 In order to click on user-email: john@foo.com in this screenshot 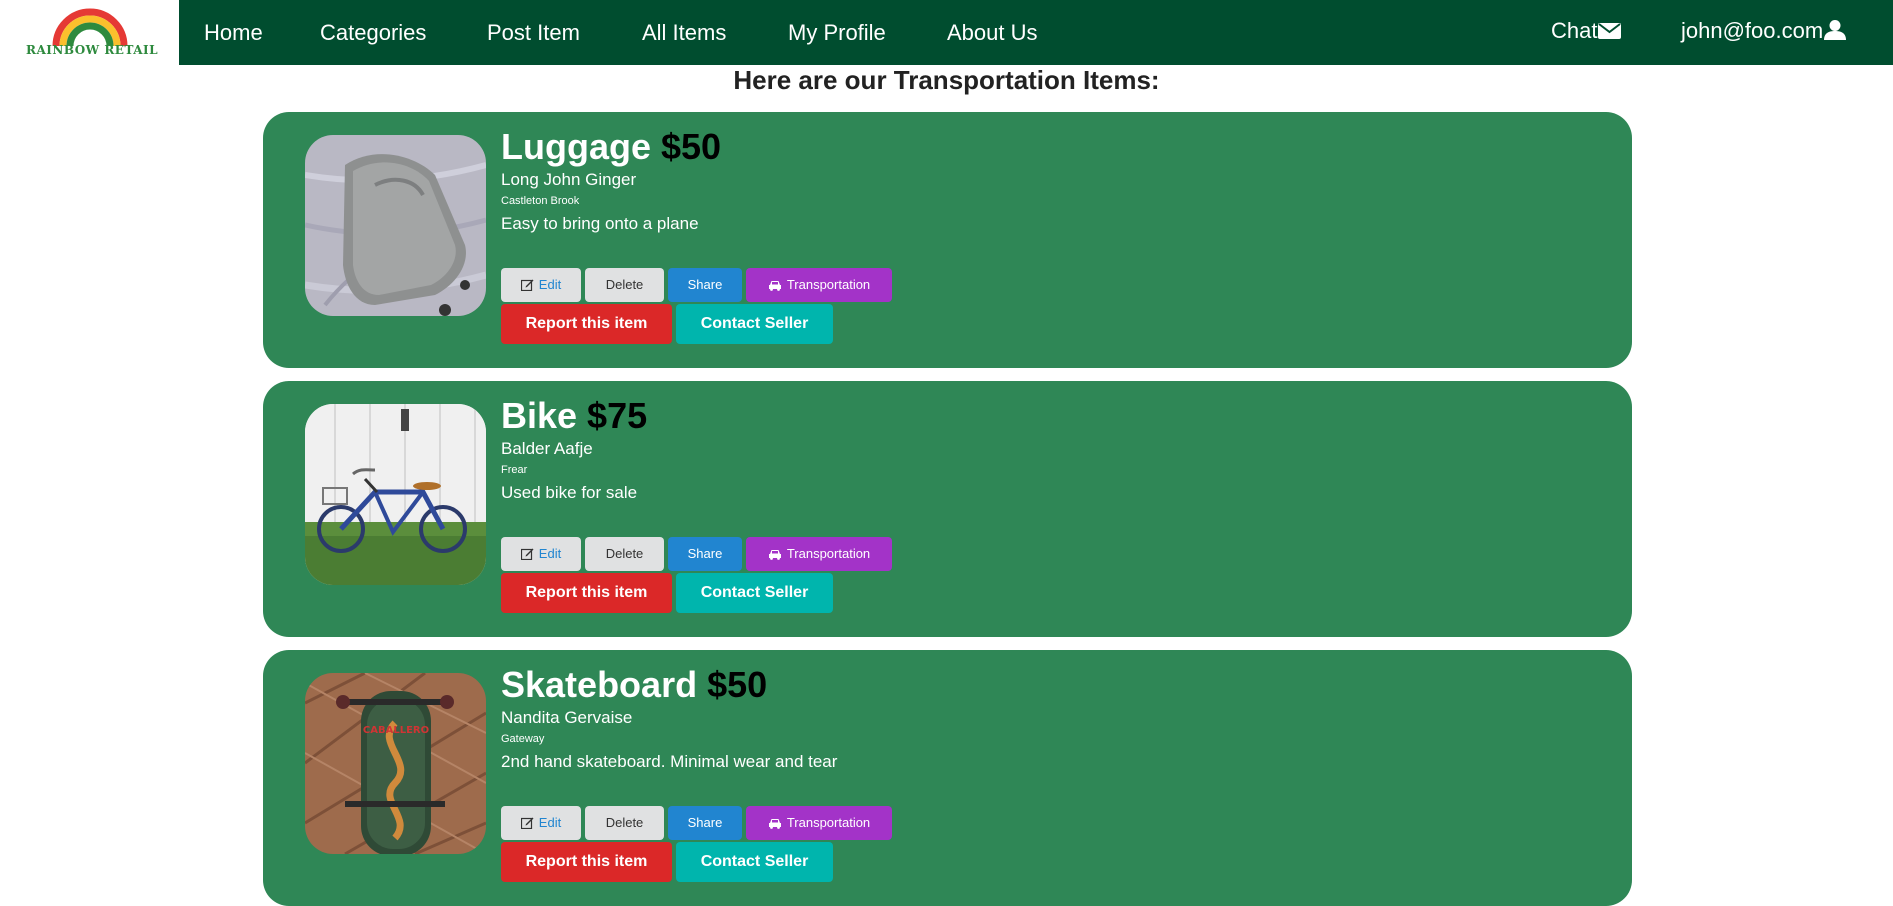, I will do `click(1752, 30)`.